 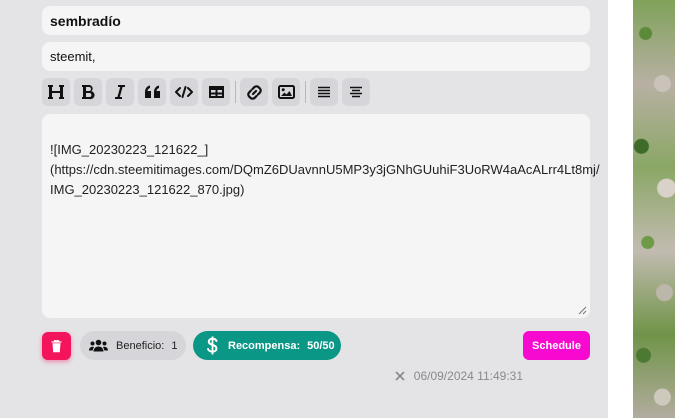 What do you see at coordinates (468, 376) in the screenshot?
I see `schedule-date: 06/09/2024 11:49:31` at bounding box center [468, 376].